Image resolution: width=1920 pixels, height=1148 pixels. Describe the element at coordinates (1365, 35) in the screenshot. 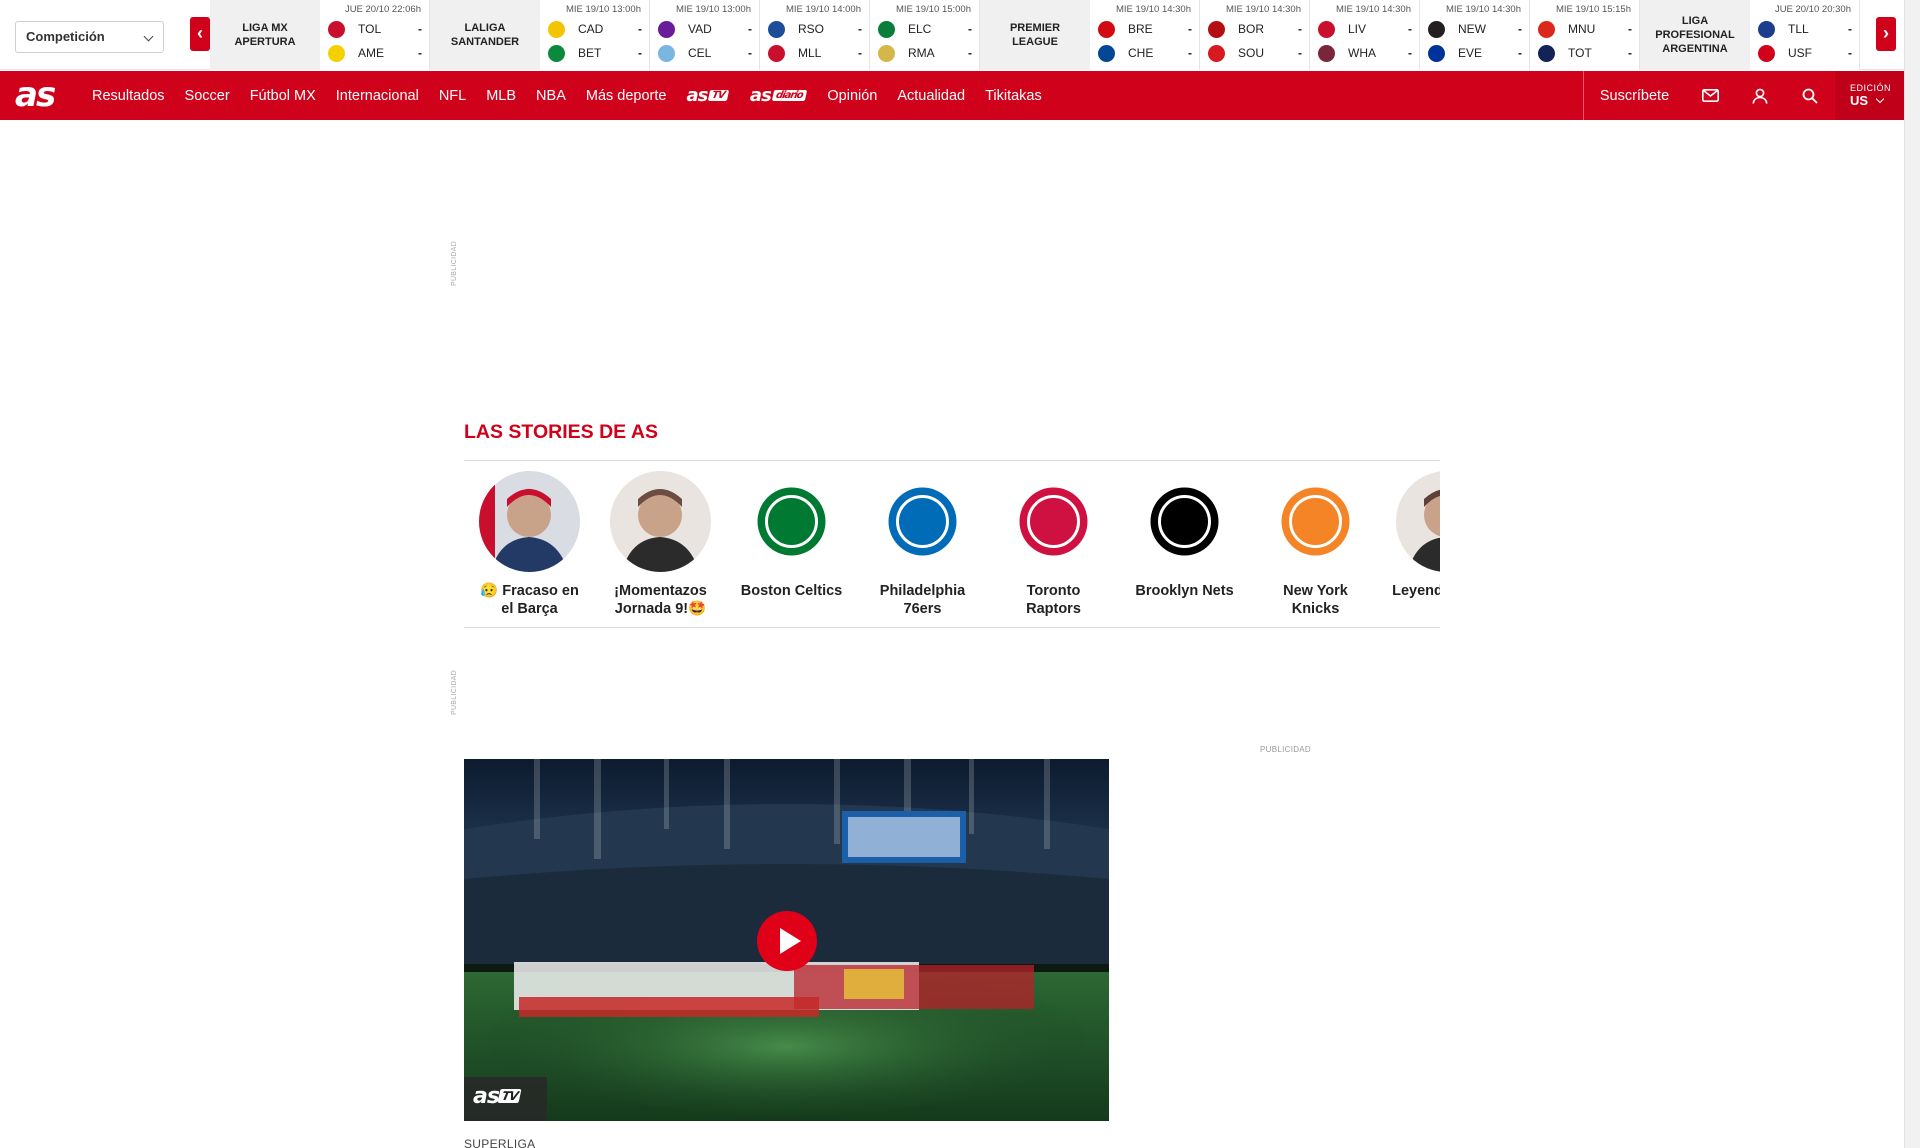

I see `match-card: MIE 19/10 14:30h LIV - WHA -` at that location.